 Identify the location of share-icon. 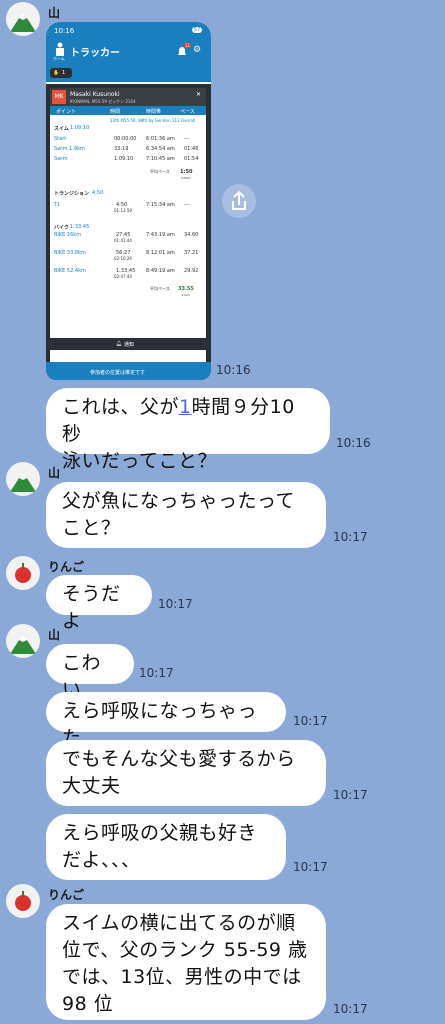
(239, 200).